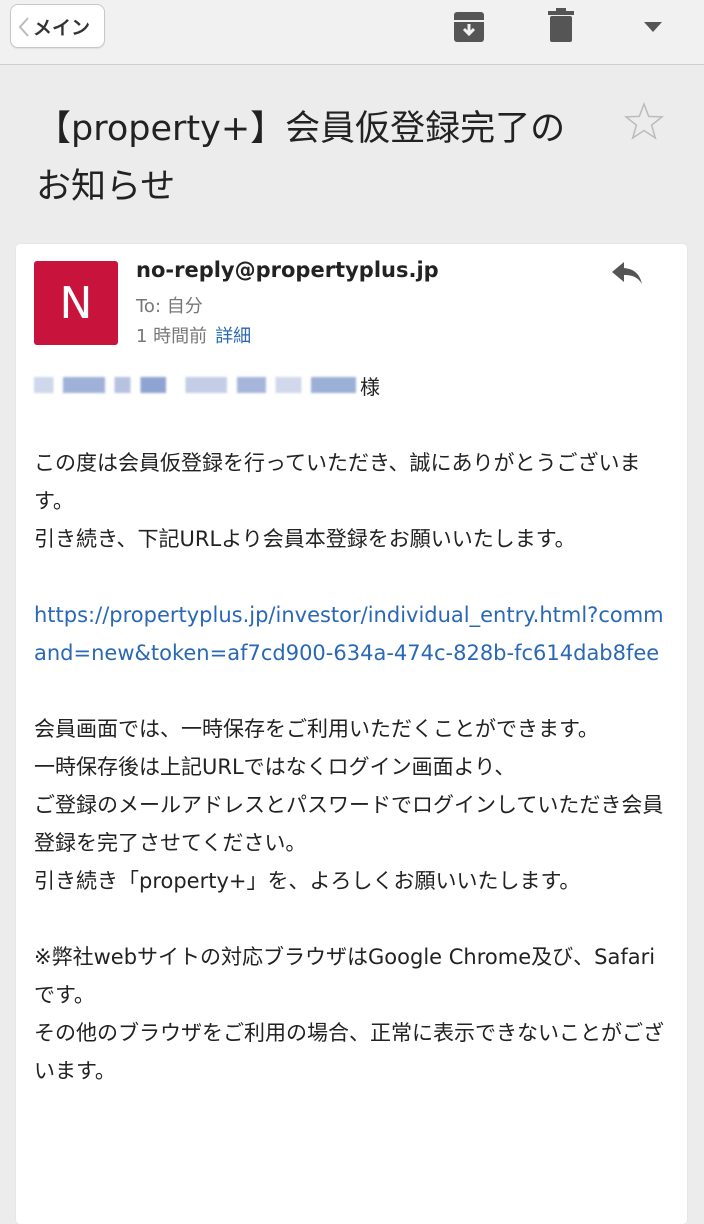 The width and height of the screenshot is (704, 1224). Describe the element at coordinates (370, 386) in the screenshot. I see `honorific: 様` at that location.